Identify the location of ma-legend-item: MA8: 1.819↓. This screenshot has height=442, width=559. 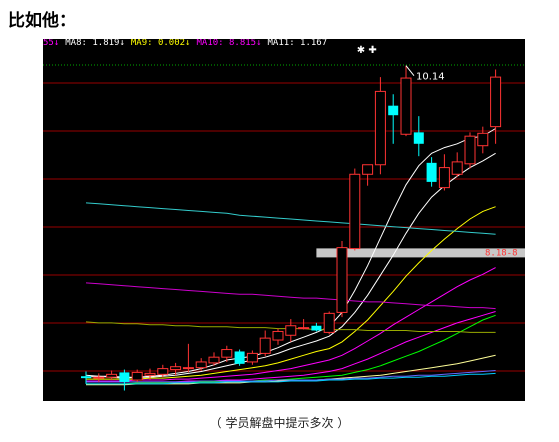
(95, 43).